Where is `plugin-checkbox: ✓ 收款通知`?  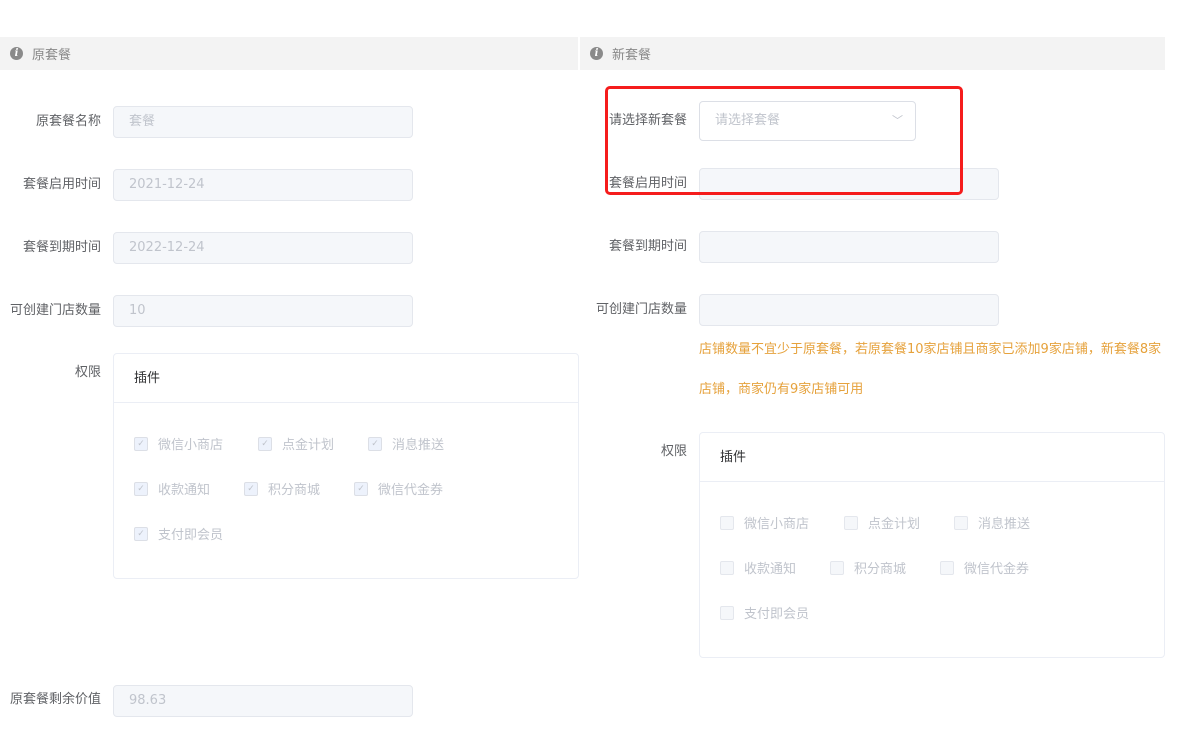
plugin-checkbox: ✓ 收款通知 is located at coordinates (172, 488).